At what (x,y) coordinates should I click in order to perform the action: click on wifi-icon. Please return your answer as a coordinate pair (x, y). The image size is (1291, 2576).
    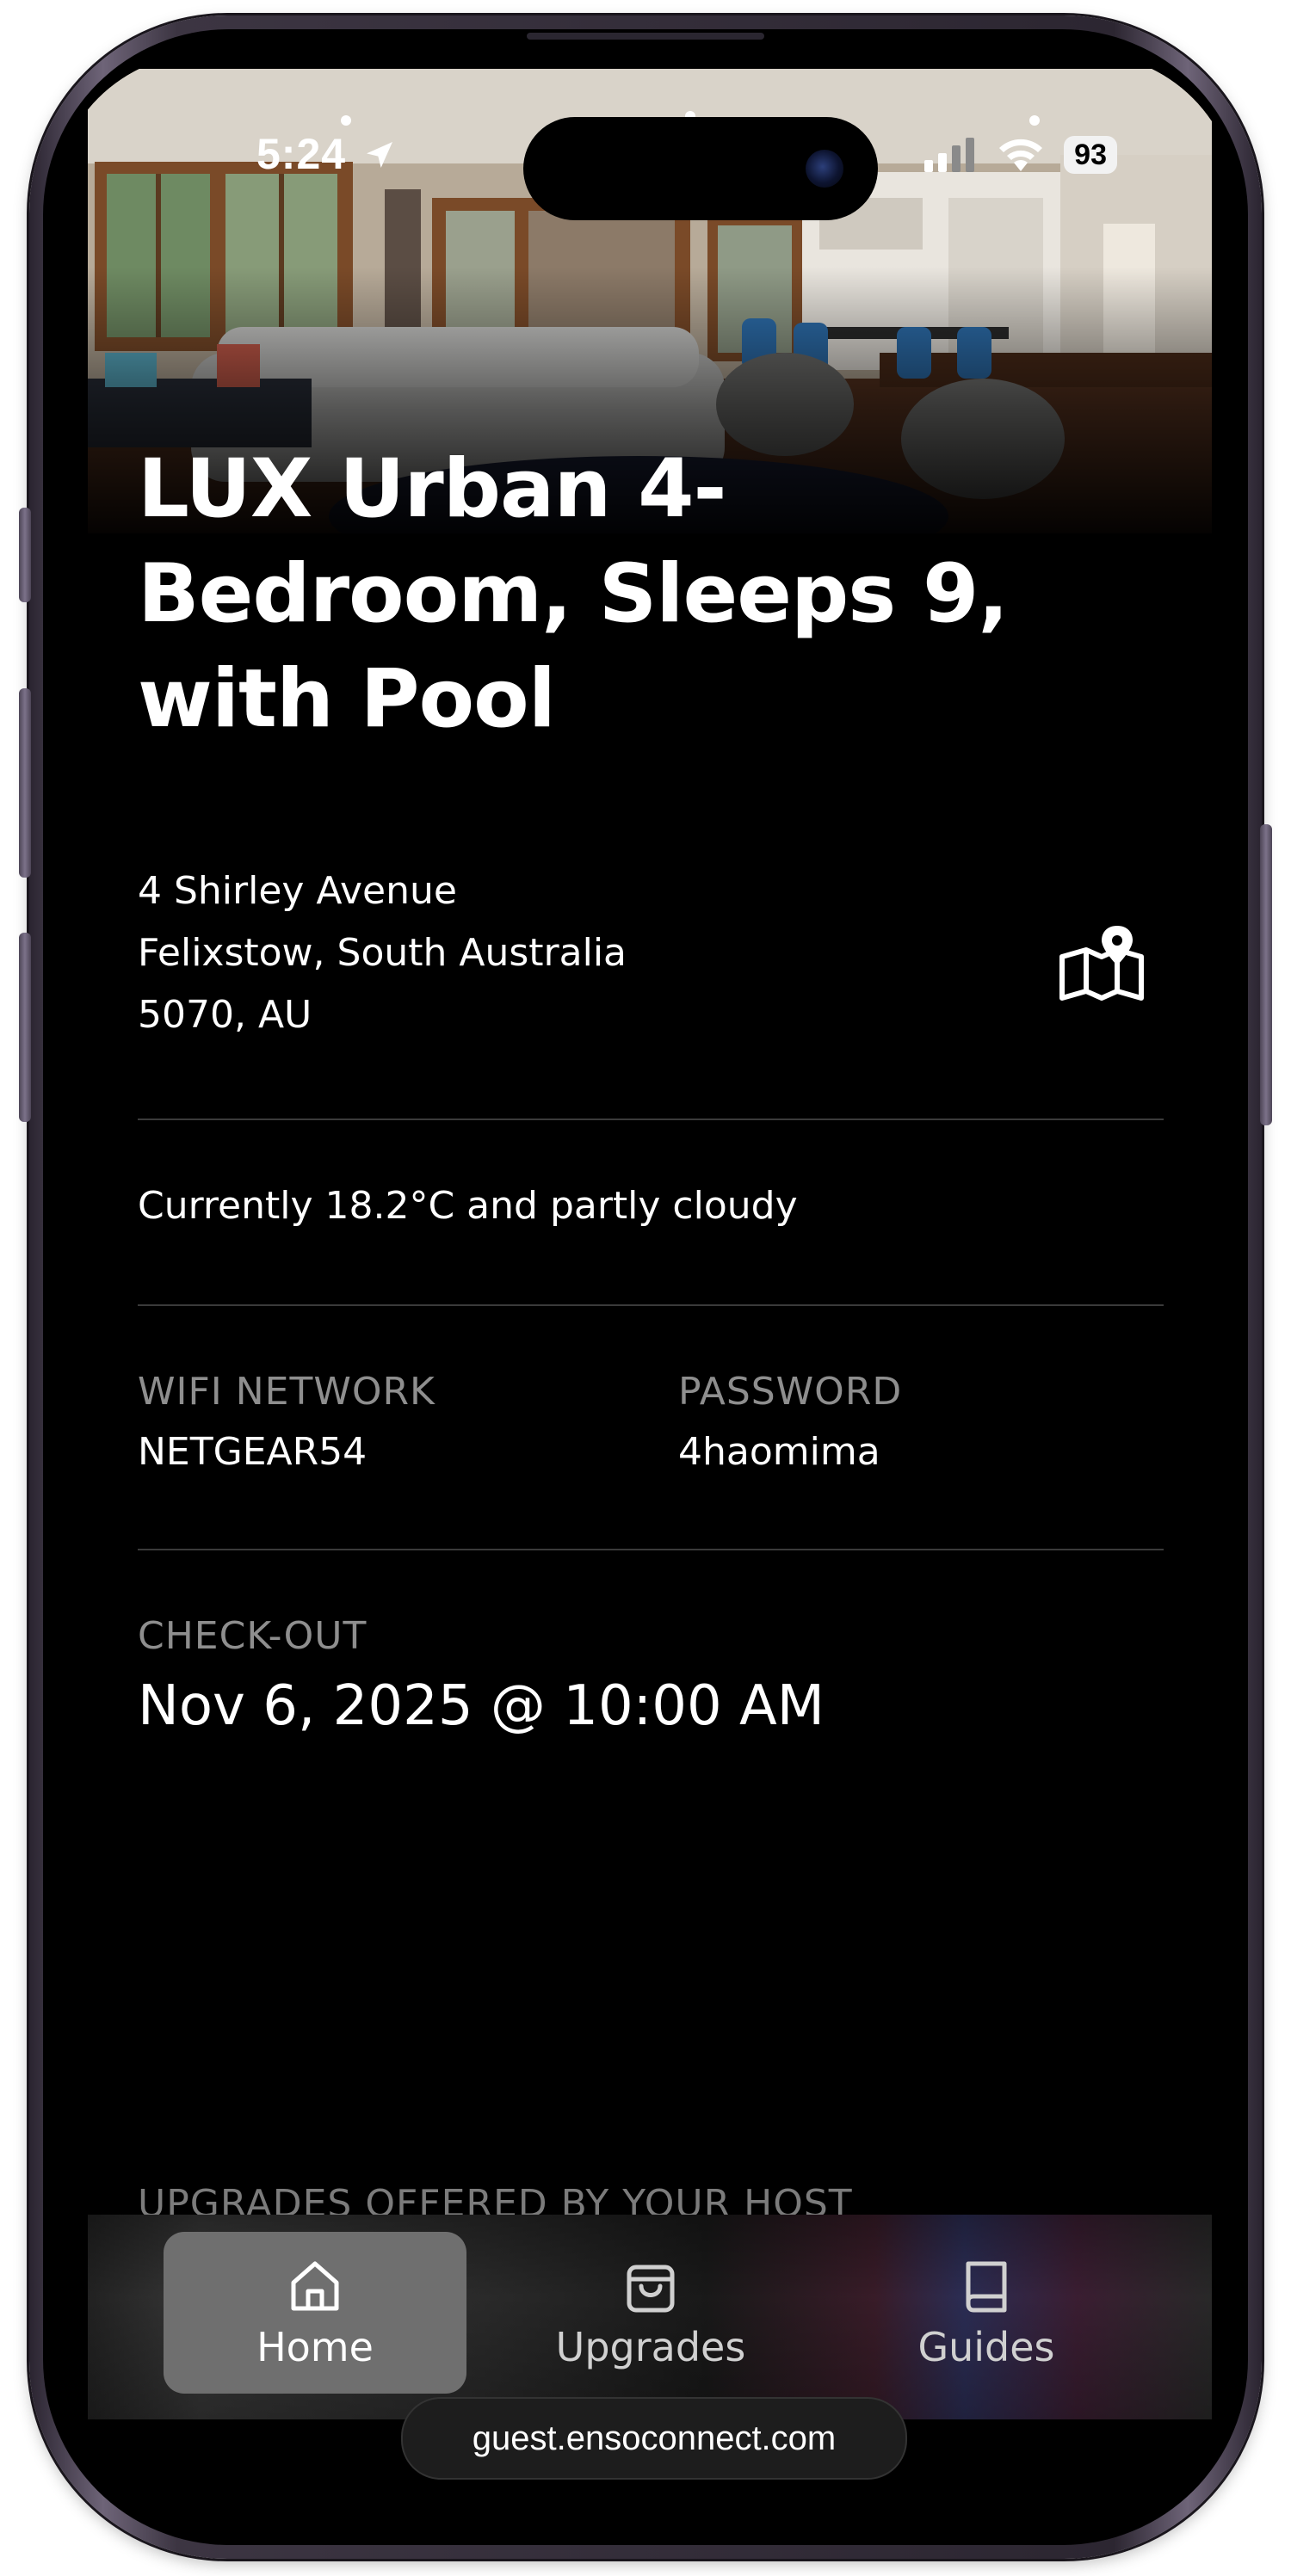
    Looking at the image, I should click on (1021, 155).